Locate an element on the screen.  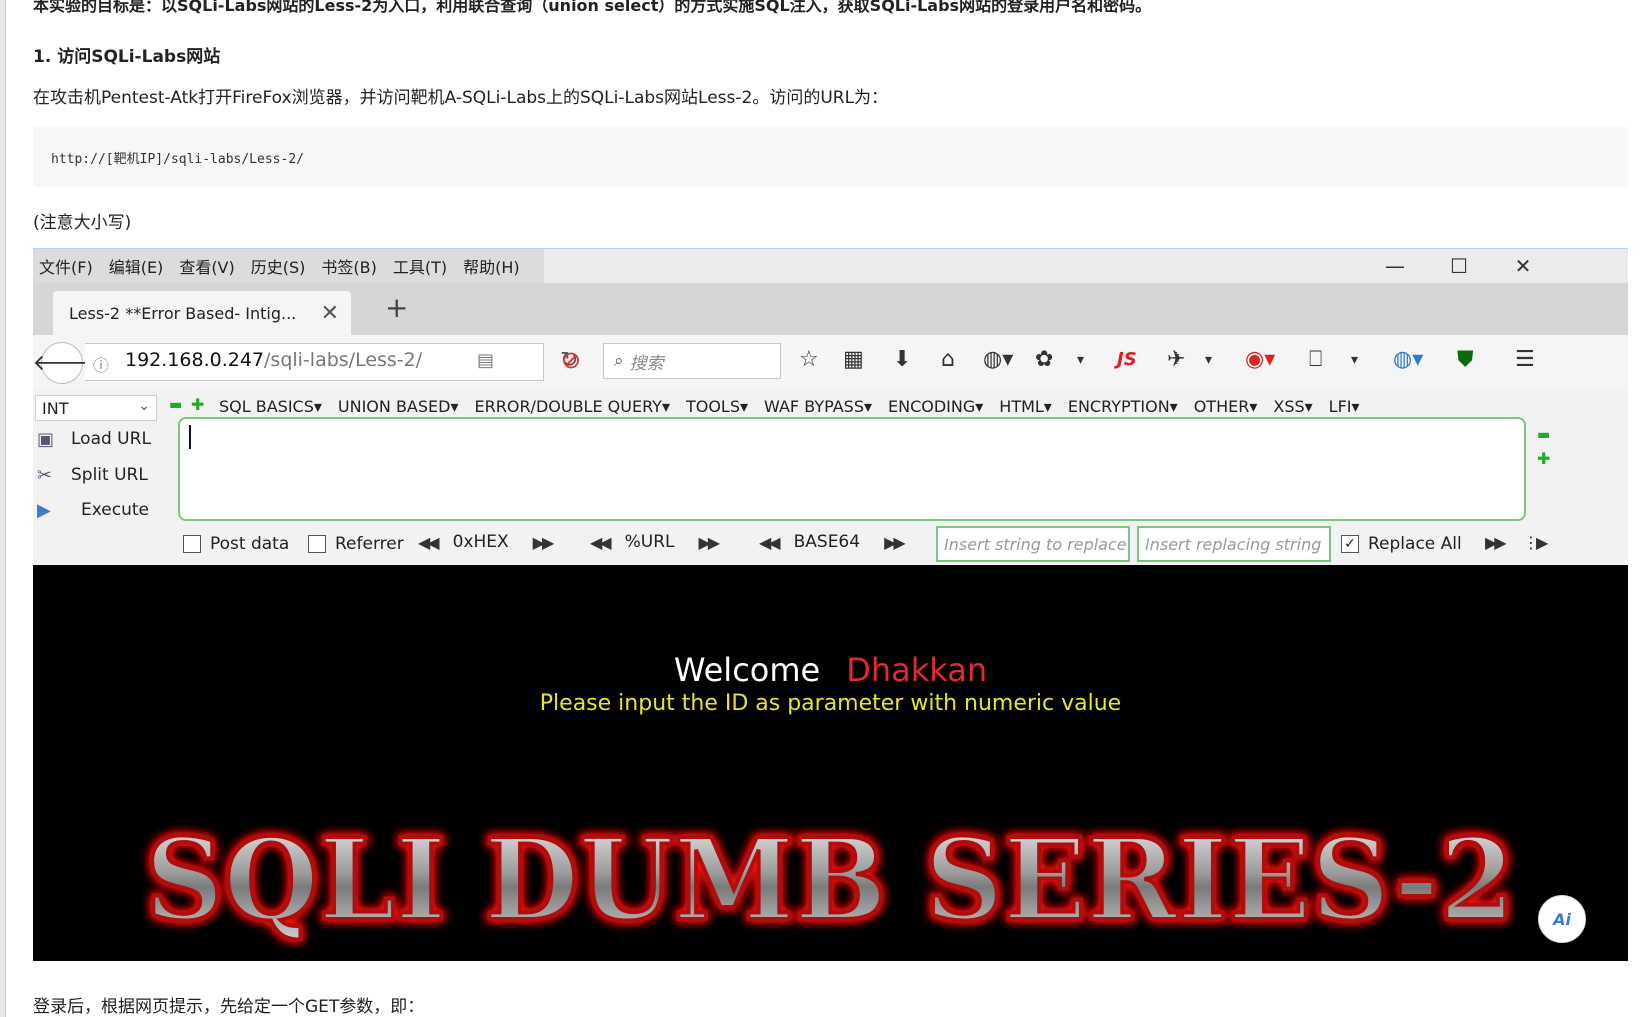
load-url-button: ▣ Load URL is located at coordinates (94, 439).